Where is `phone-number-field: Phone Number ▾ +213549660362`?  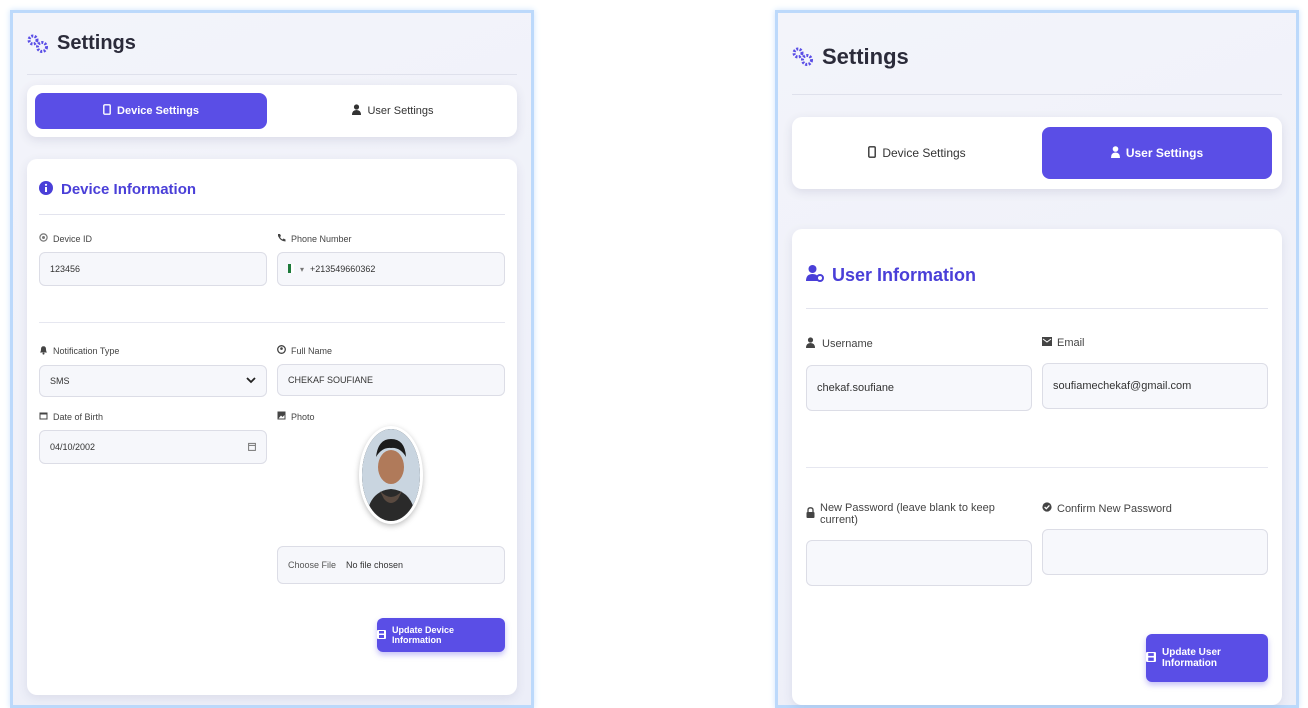
phone-number-field: Phone Number ▾ +213549660362 is located at coordinates (391, 259).